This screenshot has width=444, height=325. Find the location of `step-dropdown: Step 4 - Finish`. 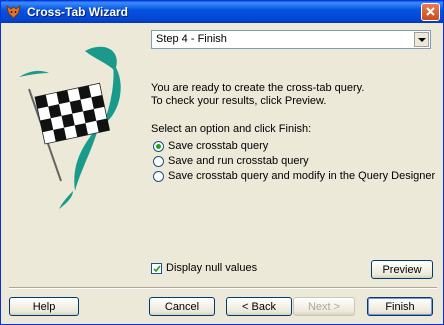

step-dropdown: Step 4 - Finish is located at coordinates (291, 39).